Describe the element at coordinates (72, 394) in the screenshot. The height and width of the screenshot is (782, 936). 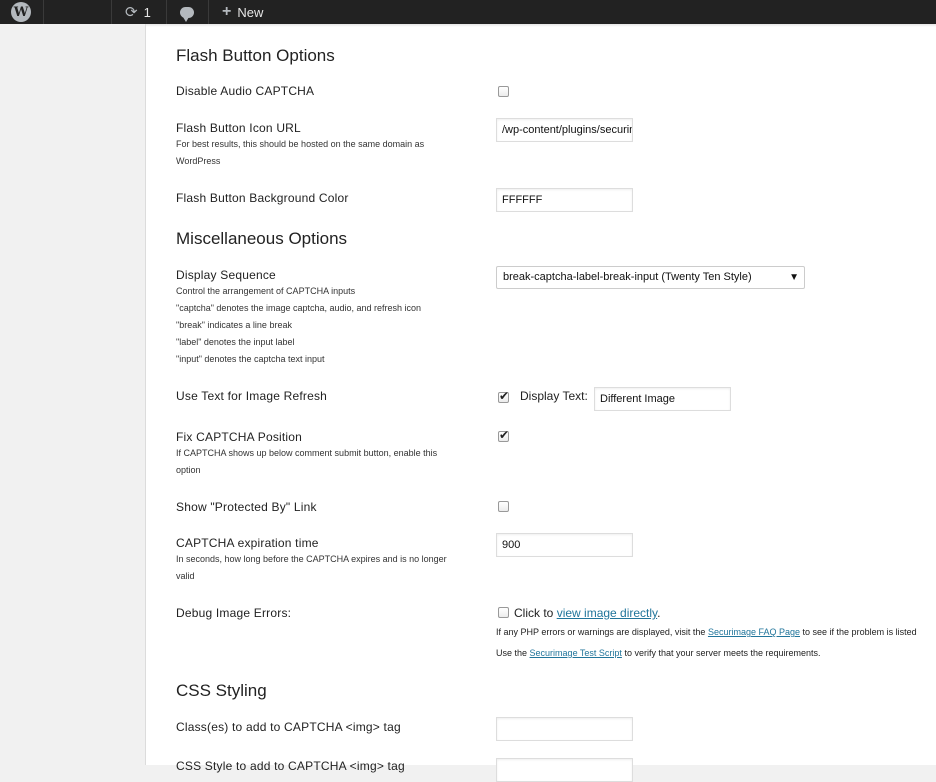
I see `admin-sidebar` at that location.